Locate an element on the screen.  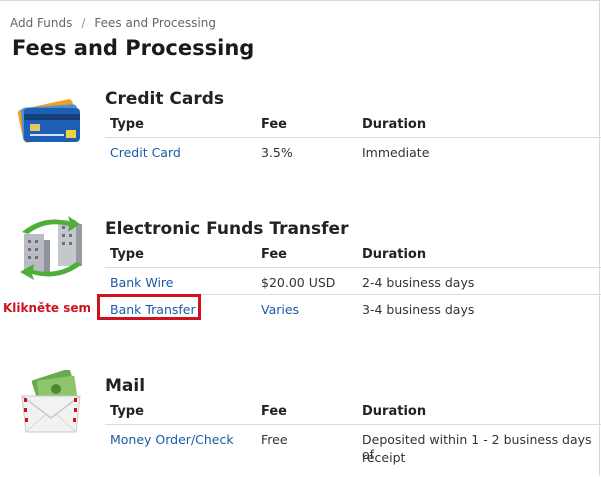
table-cell-fee: 3.5% is located at coordinates (277, 152).